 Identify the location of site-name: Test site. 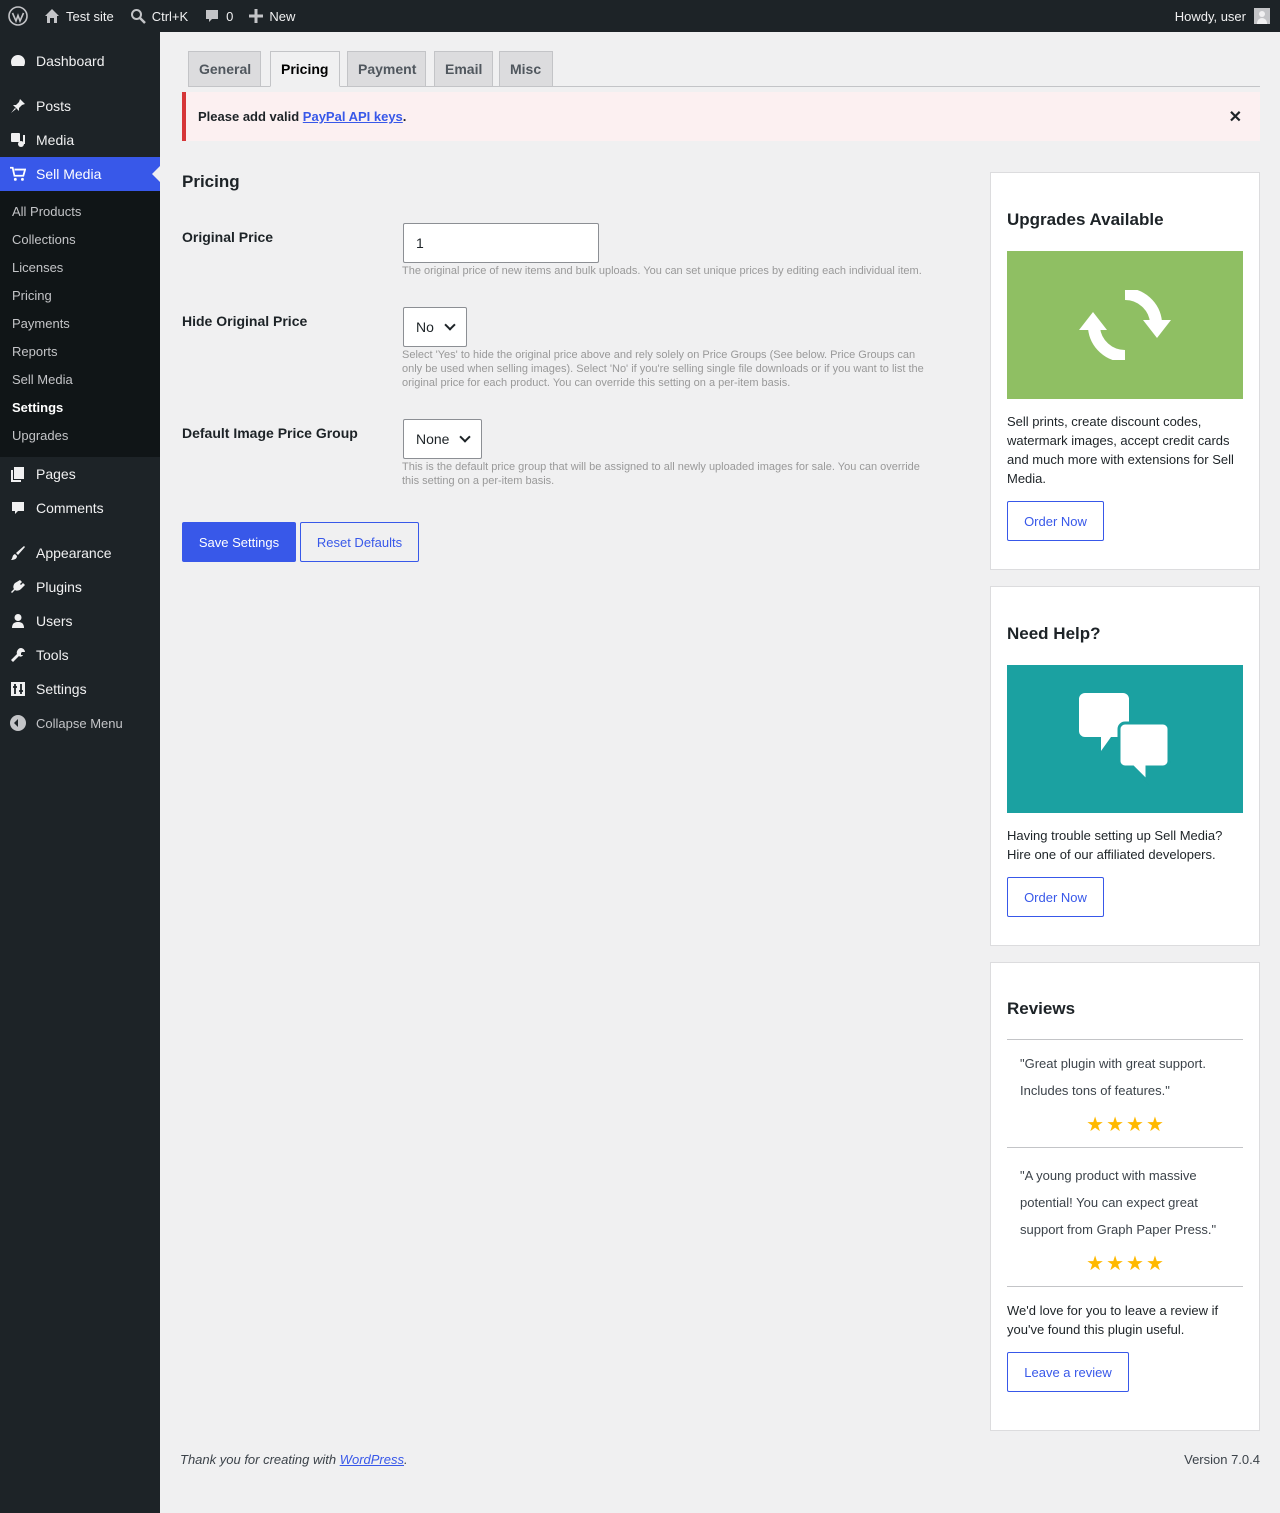
(90, 16).